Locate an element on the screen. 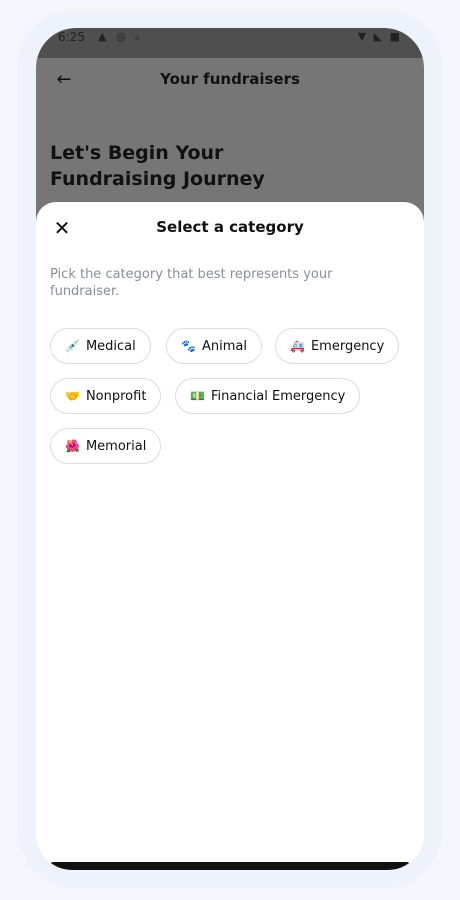 Image resolution: width=460 pixels, height=900 pixels. page-title: Your fundraisers is located at coordinates (230, 79).